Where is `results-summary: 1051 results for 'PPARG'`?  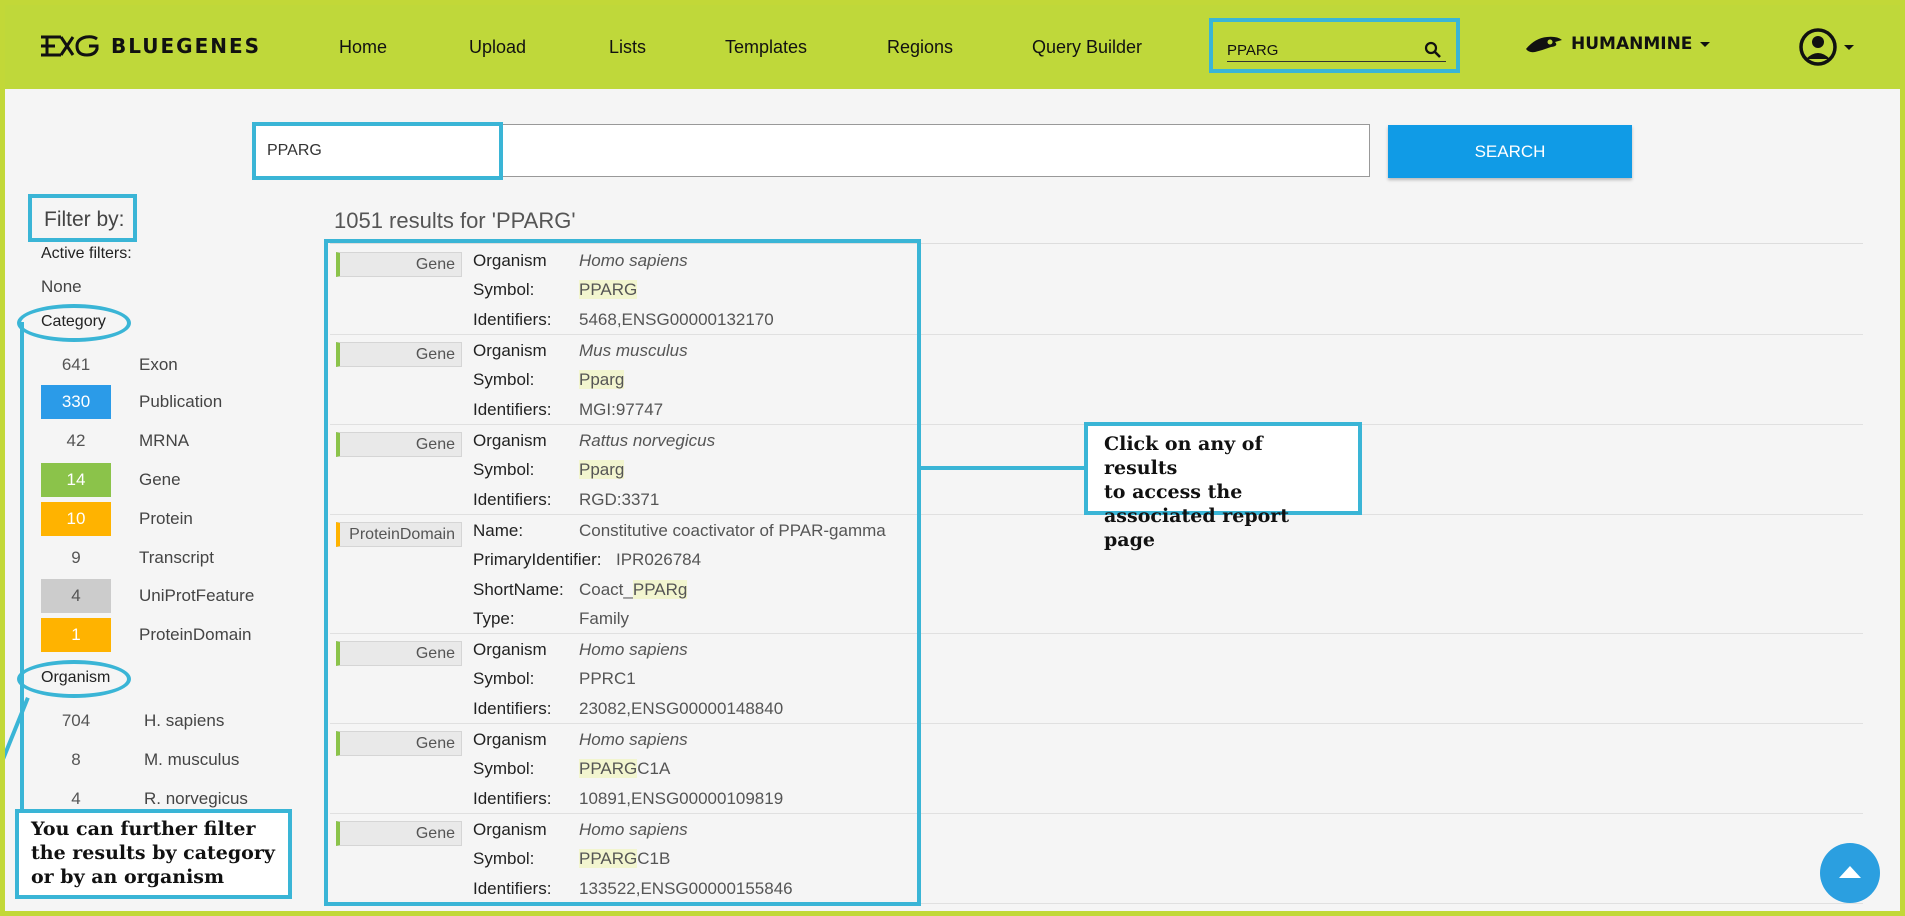 results-summary: 1051 results for 'PPARG' is located at coordinates (455, 220).